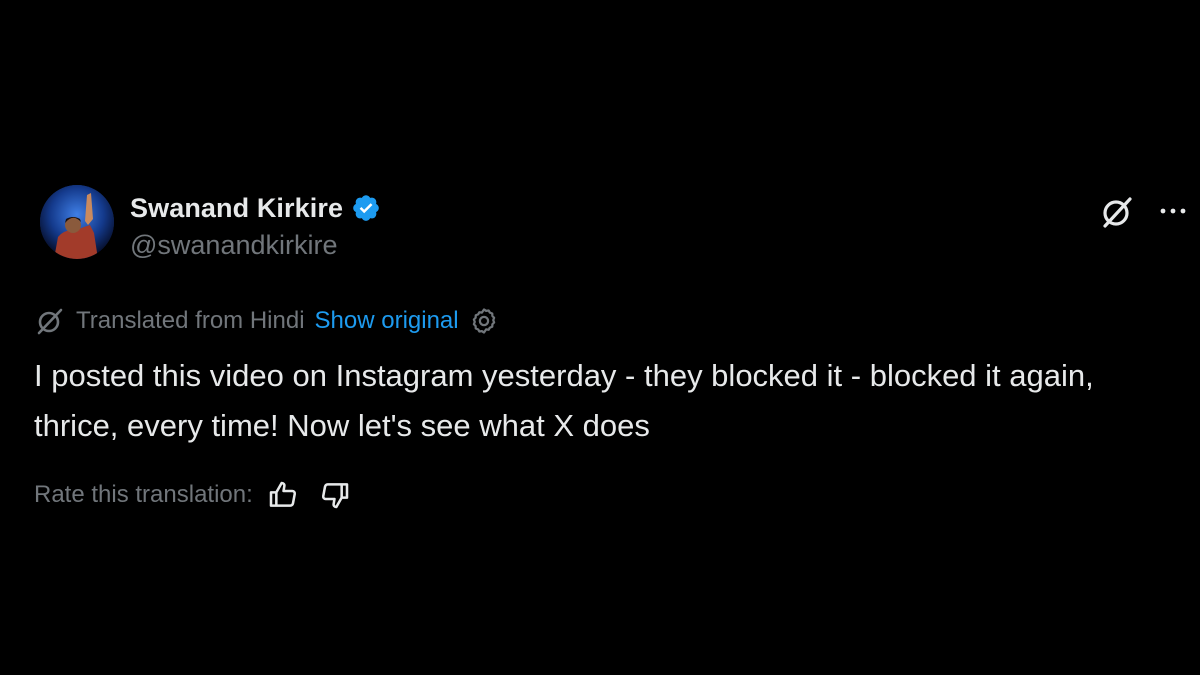 This screenshot has height=675, width=1200. What do you see at coordinates (236, 208) in the screenshot?
I see `author-name: Swanand Kirkire` at bounding box center [236, 208].